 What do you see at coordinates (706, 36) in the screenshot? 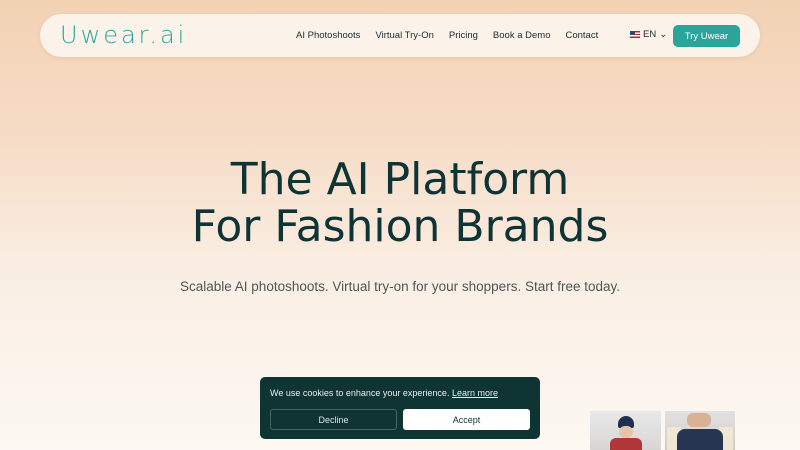
I see `try-uwear-button: Try Uwear` at bounding box center [706, 36].